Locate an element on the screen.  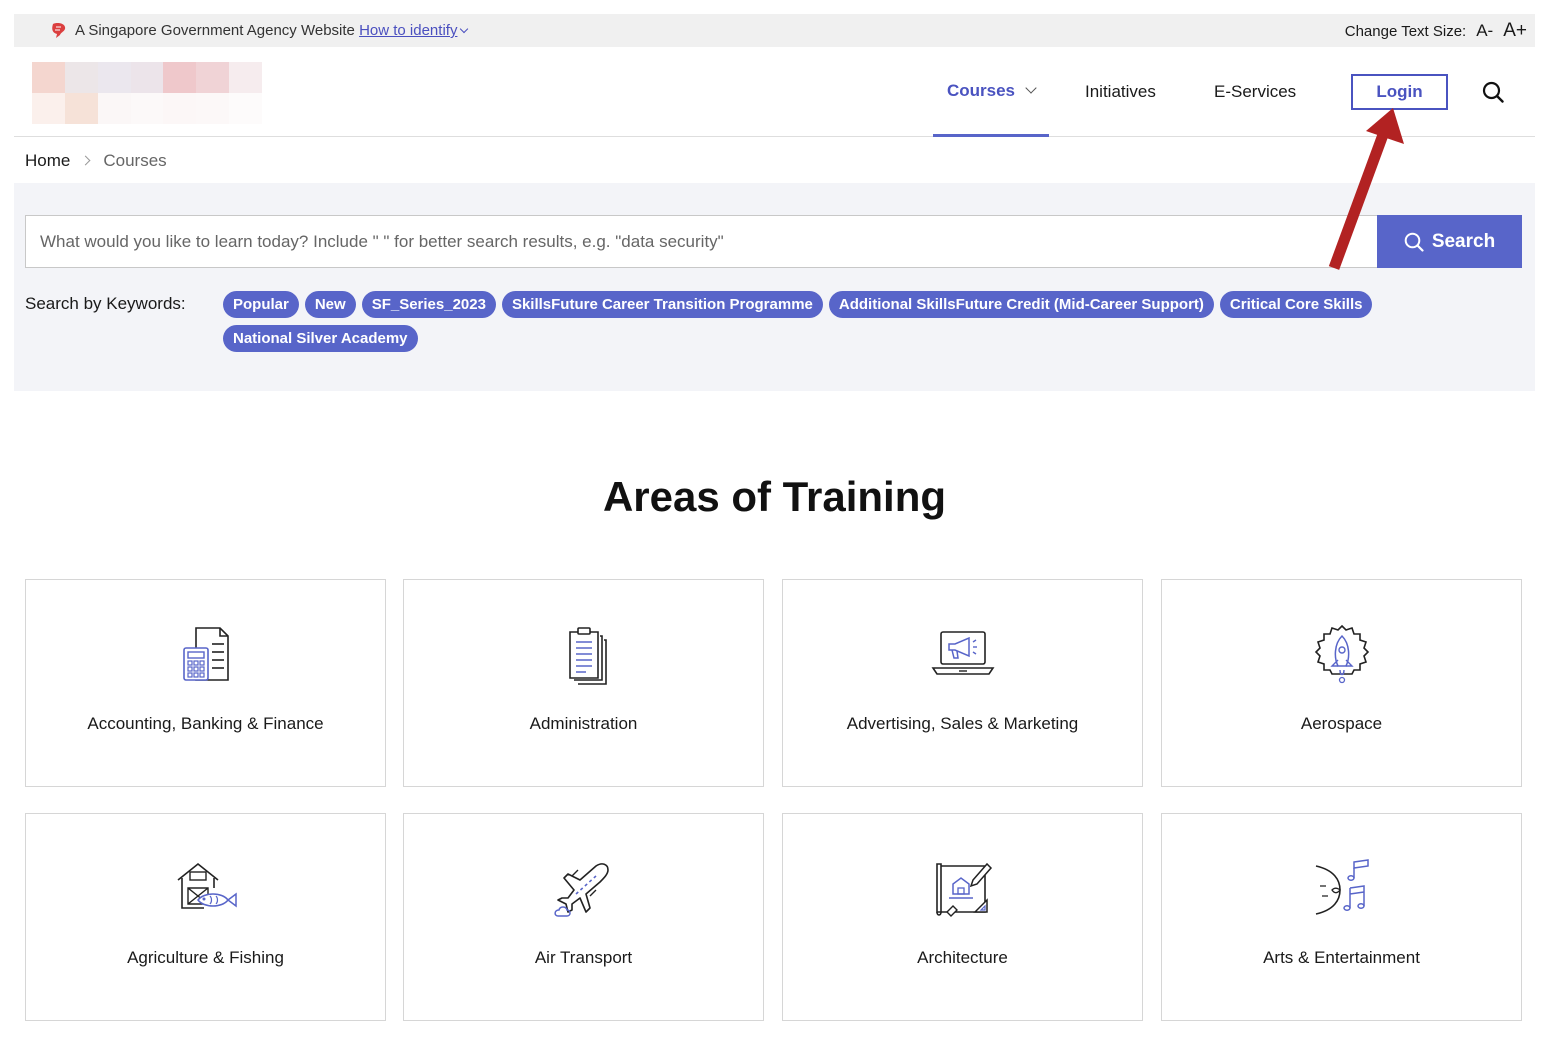
training-area-label: Agriculture & Fishing is located at coordinates (205, 957).